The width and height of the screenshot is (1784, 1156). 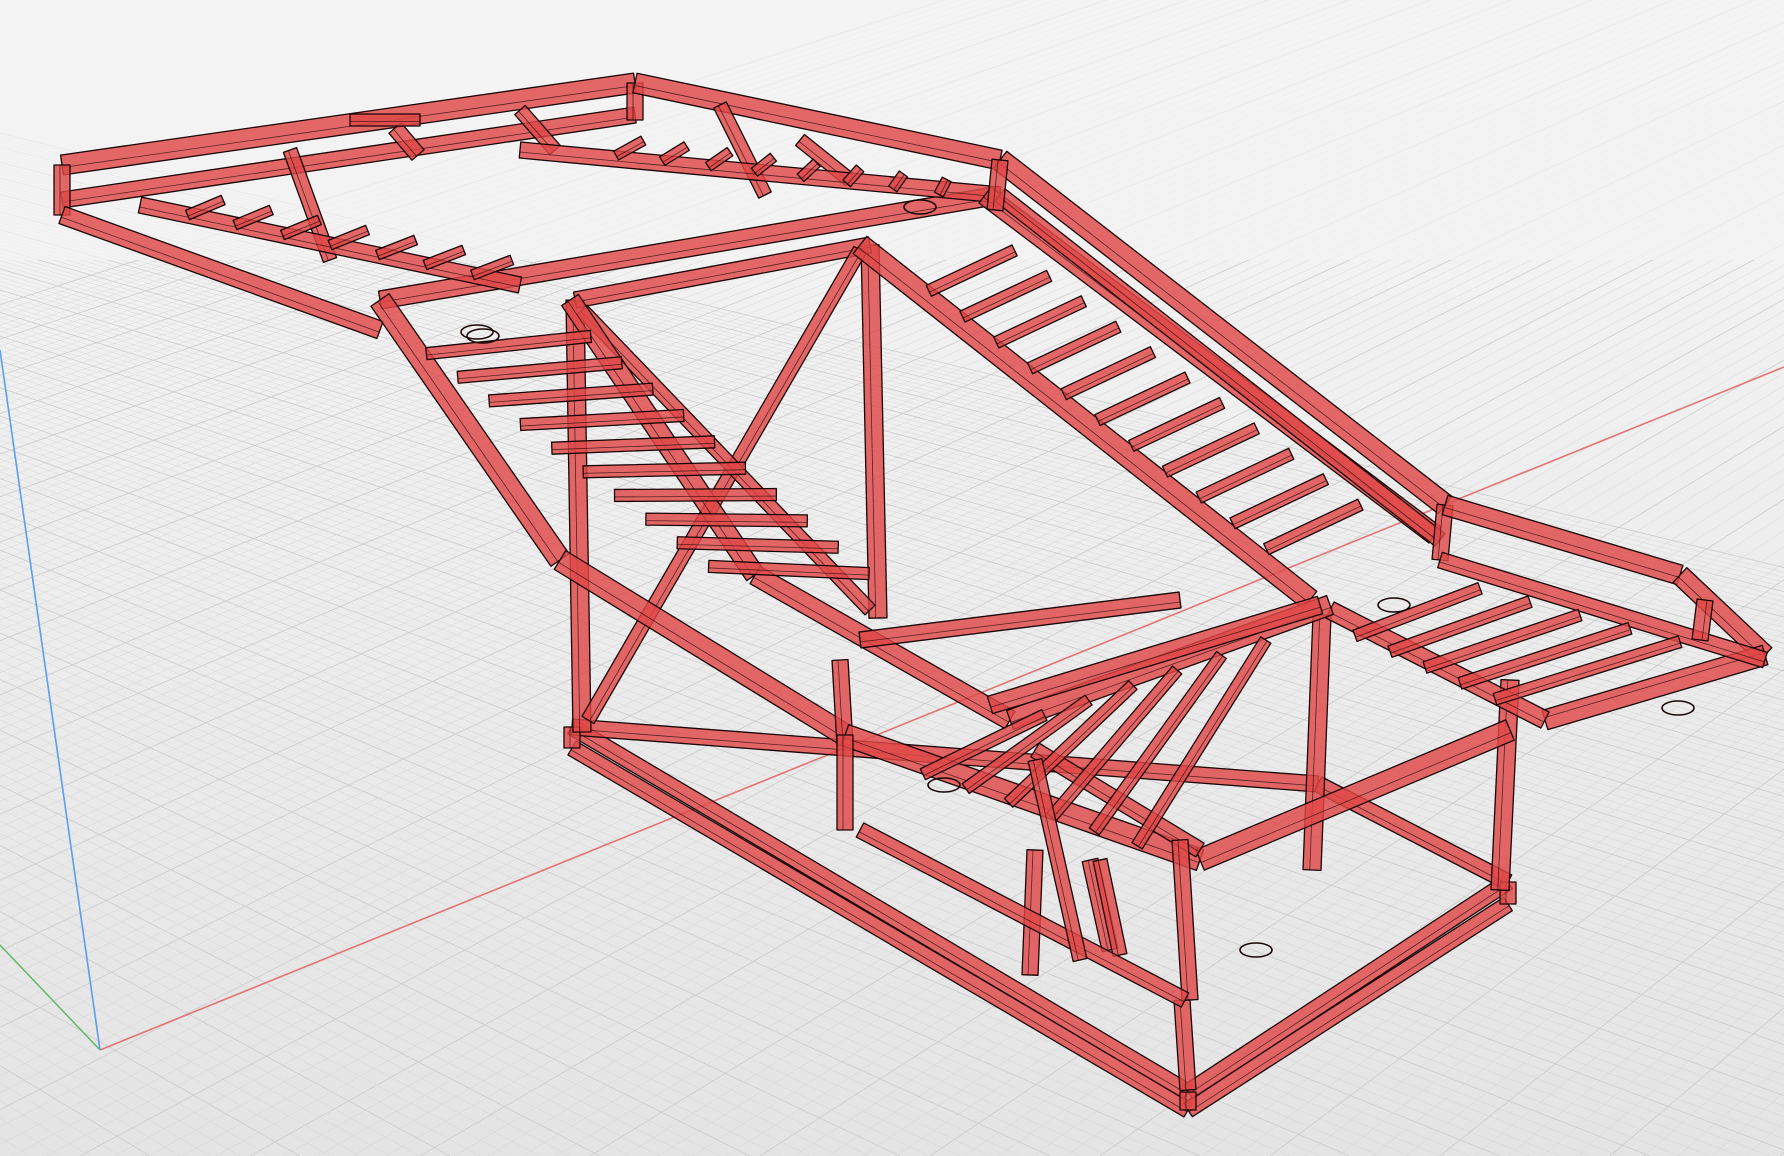 I want to click on base-post, so click(x=1188, y=1101).